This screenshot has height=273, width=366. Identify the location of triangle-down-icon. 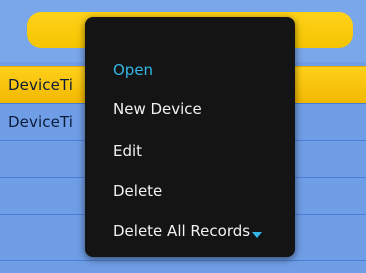
(257, 235).